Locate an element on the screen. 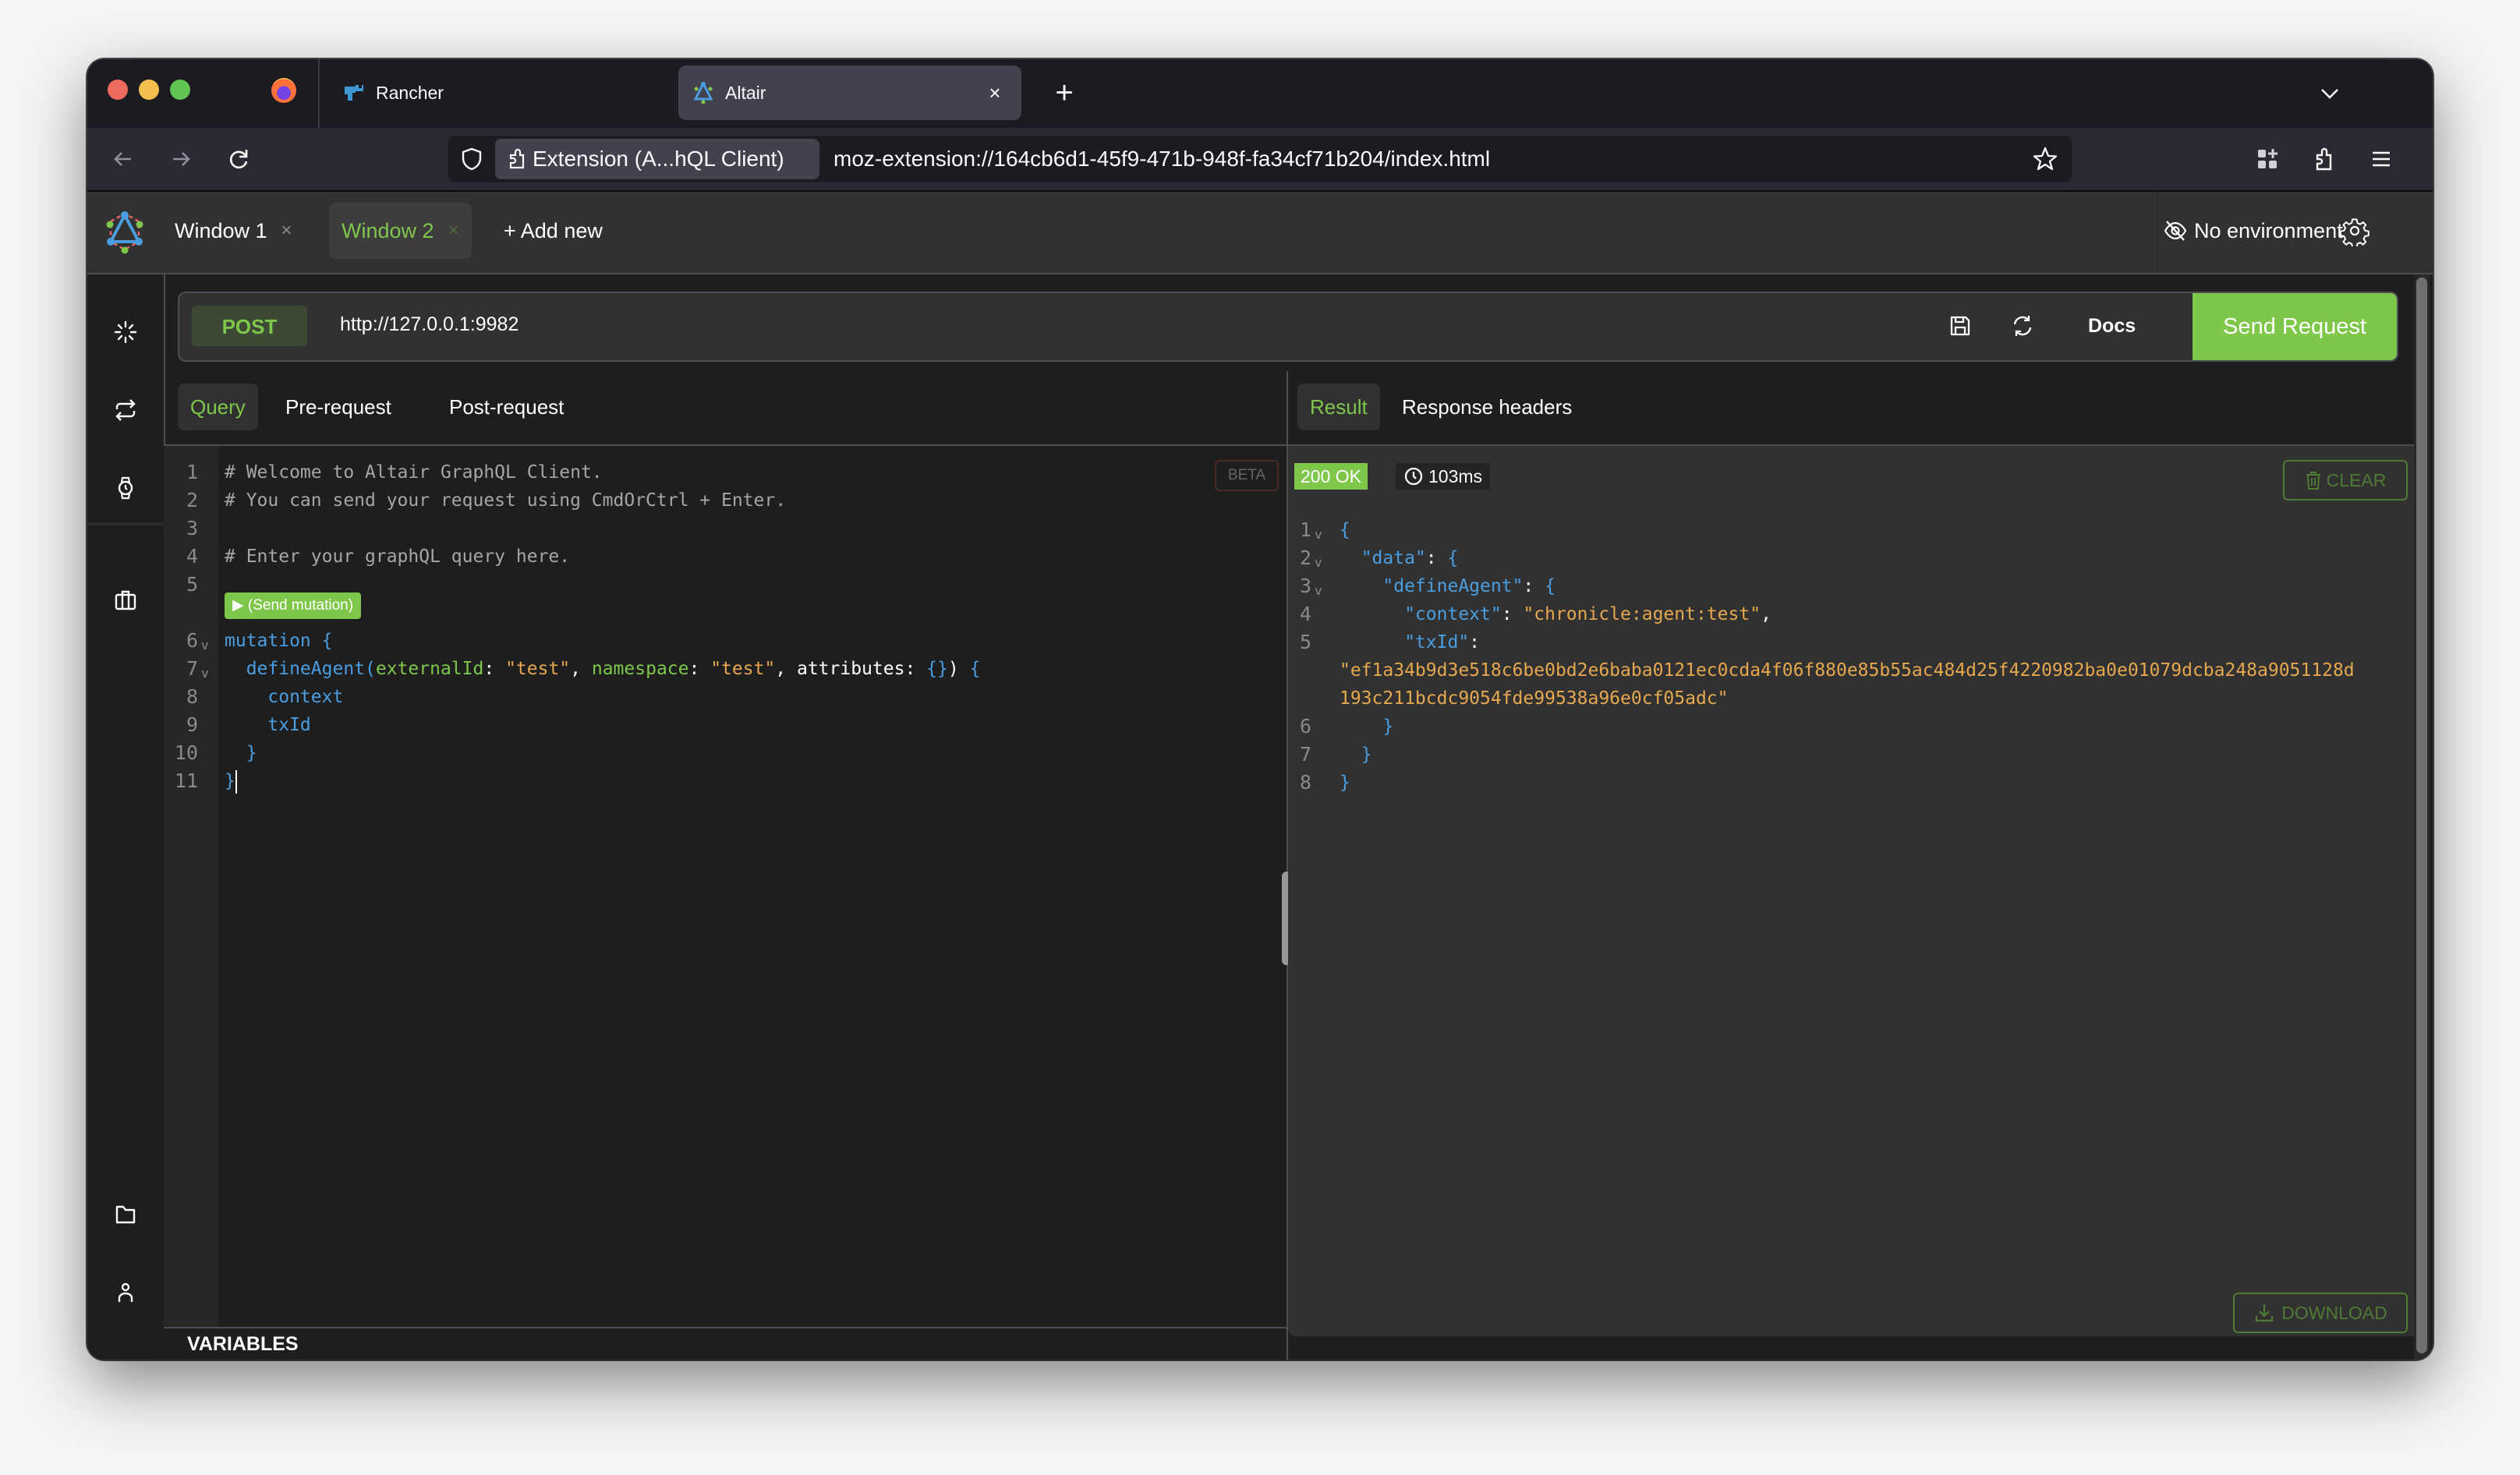  code-text: "context": "chronicle:agent:test", is located at coordinates (1556, 614).